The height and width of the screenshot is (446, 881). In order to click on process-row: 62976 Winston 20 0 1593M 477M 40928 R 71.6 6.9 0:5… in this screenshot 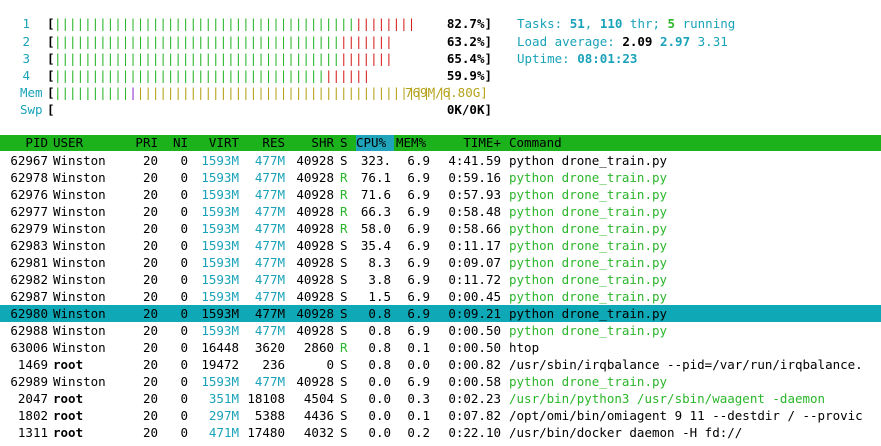, I will do `click(440, 194)`.